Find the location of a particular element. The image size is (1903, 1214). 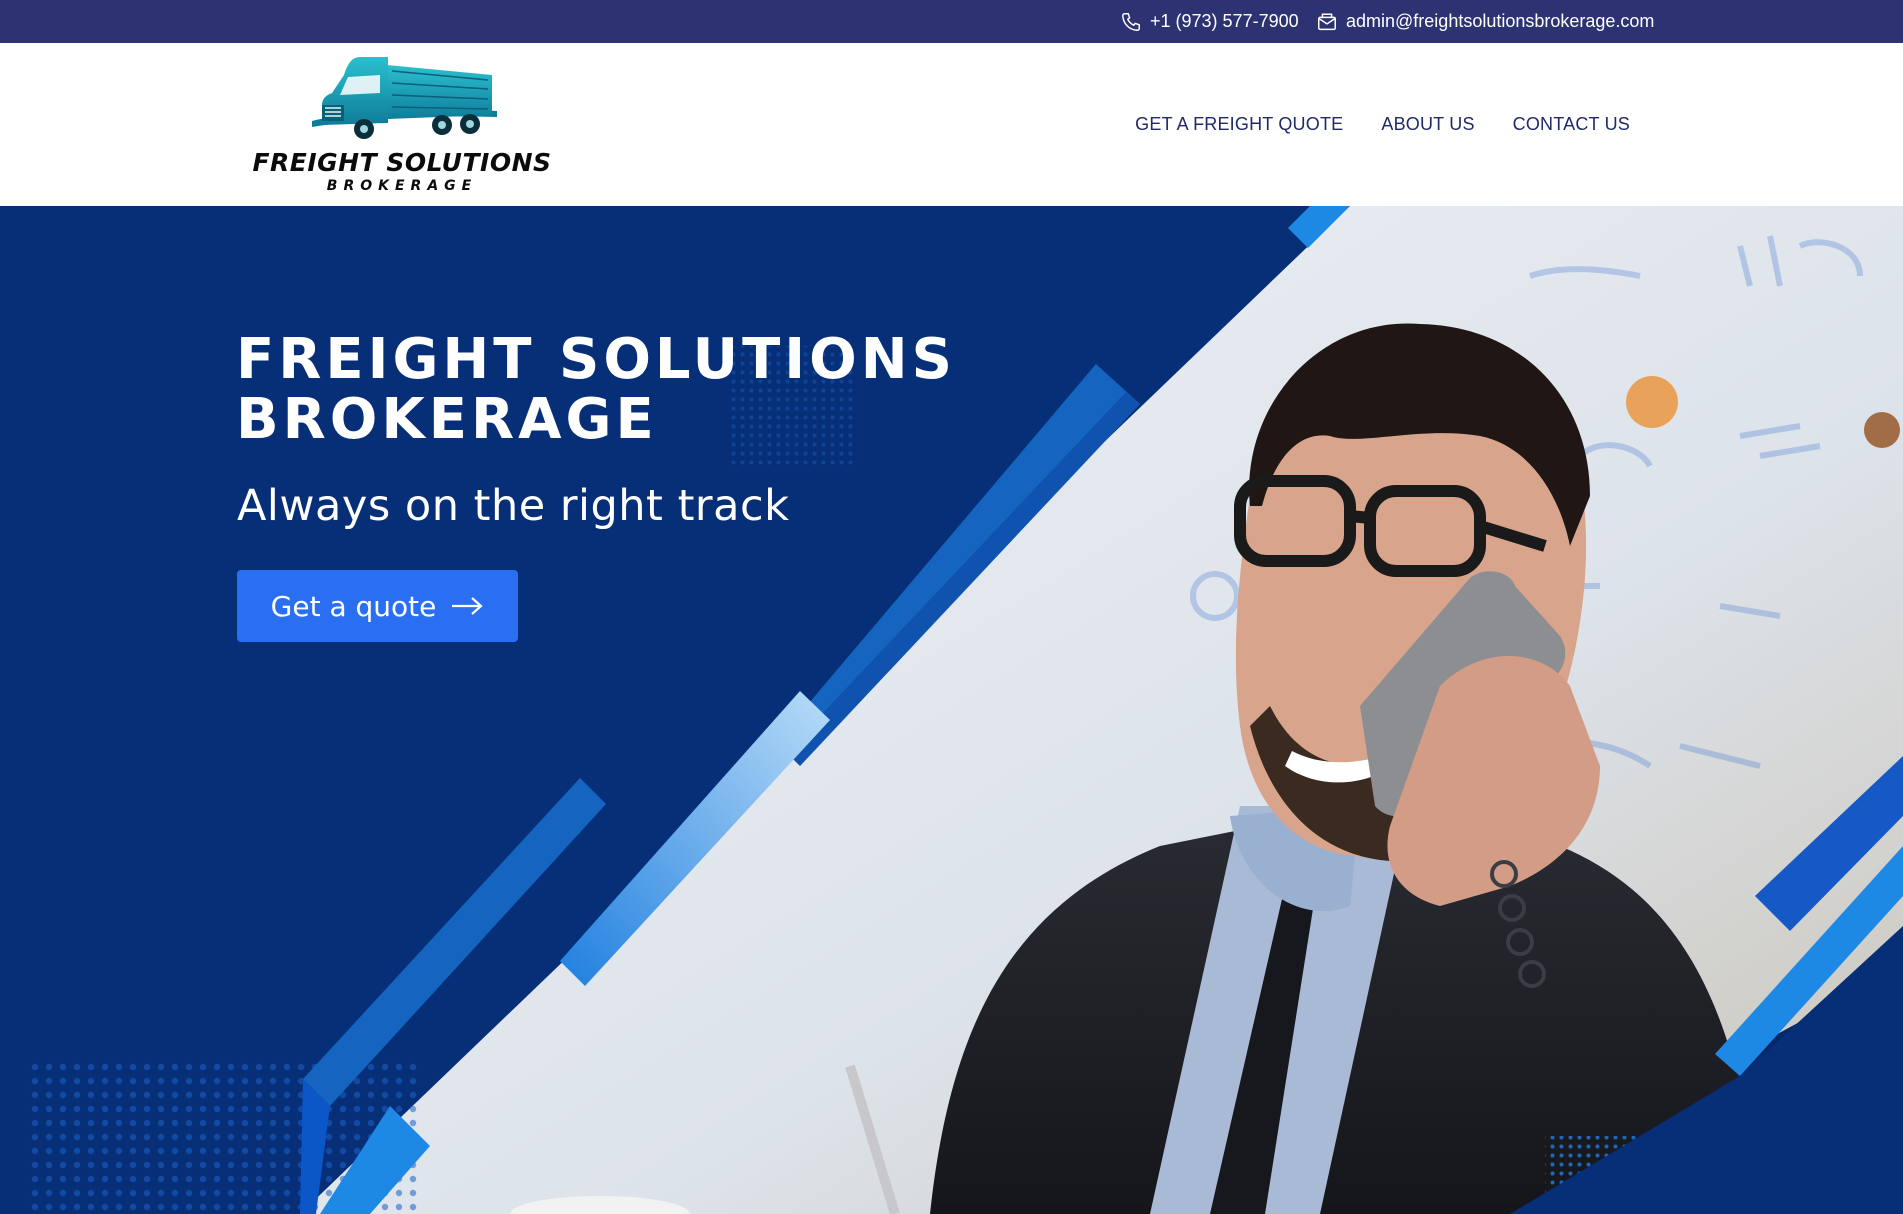

hero-subtitle: Always on the right track is located at coordinates (513, 506).